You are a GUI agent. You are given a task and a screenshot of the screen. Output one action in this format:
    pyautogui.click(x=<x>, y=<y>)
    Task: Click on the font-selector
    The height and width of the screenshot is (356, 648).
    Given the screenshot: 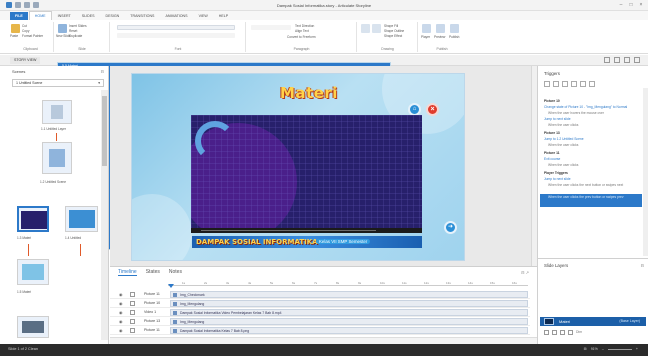 What is the action you would take?
    pyautogui.click(x=176, y=27)
    